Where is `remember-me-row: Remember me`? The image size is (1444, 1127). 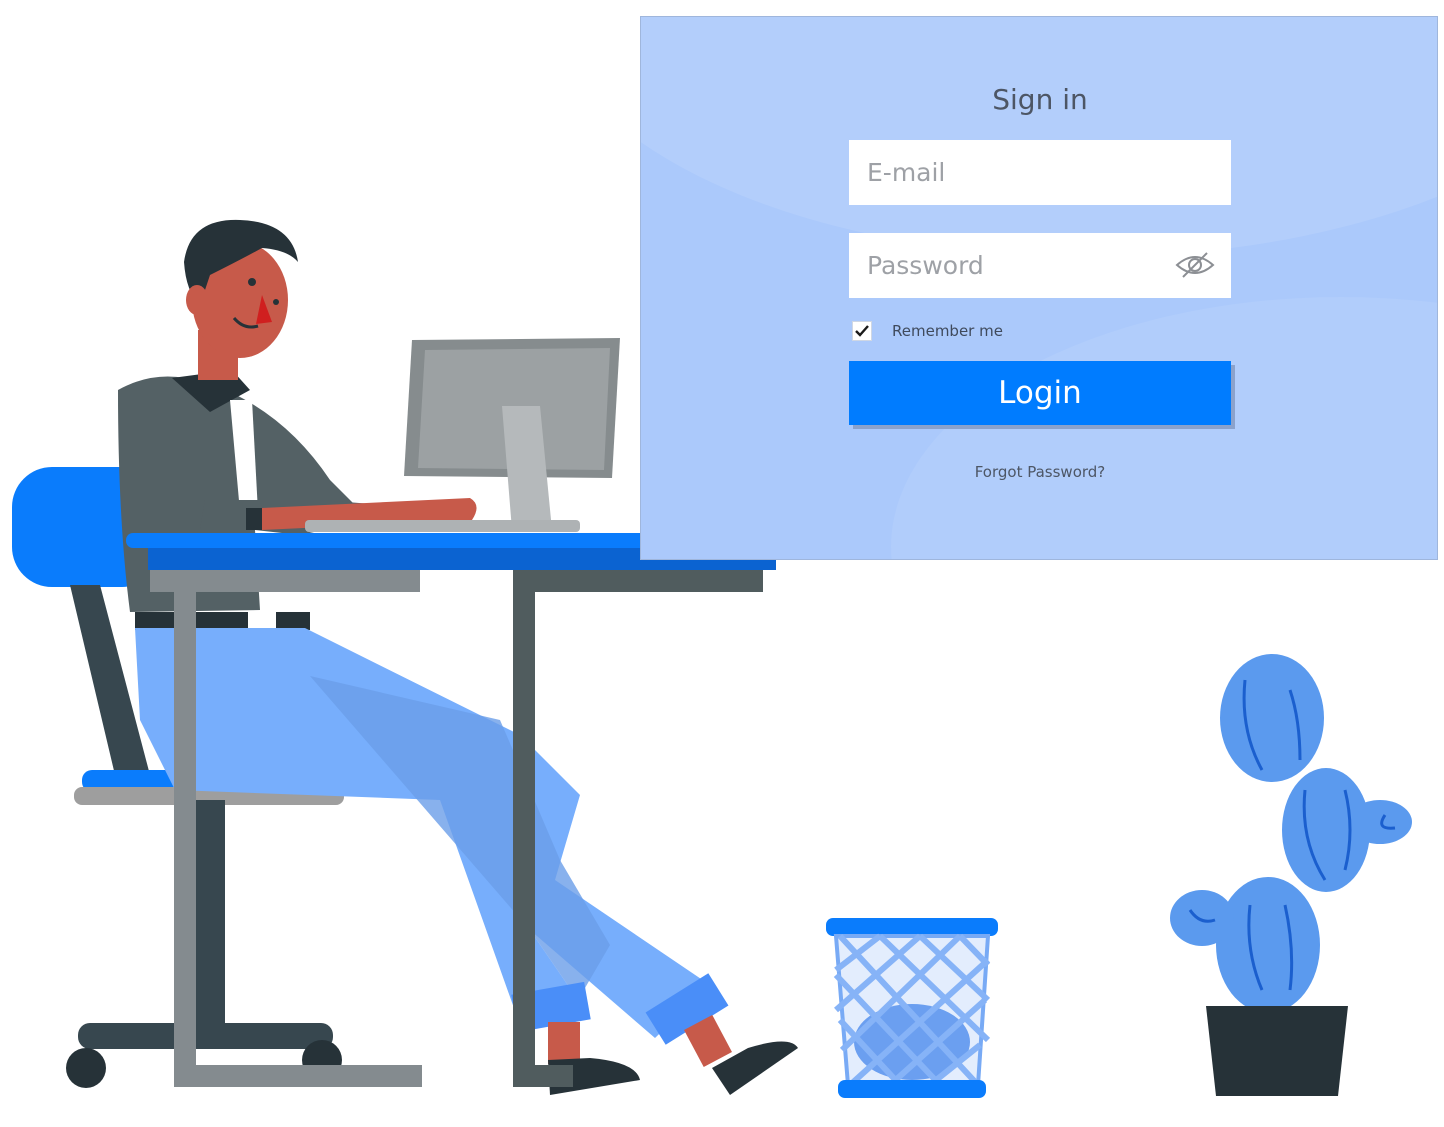
remember-me-row: Remember me is located at coordinates (927, 331).